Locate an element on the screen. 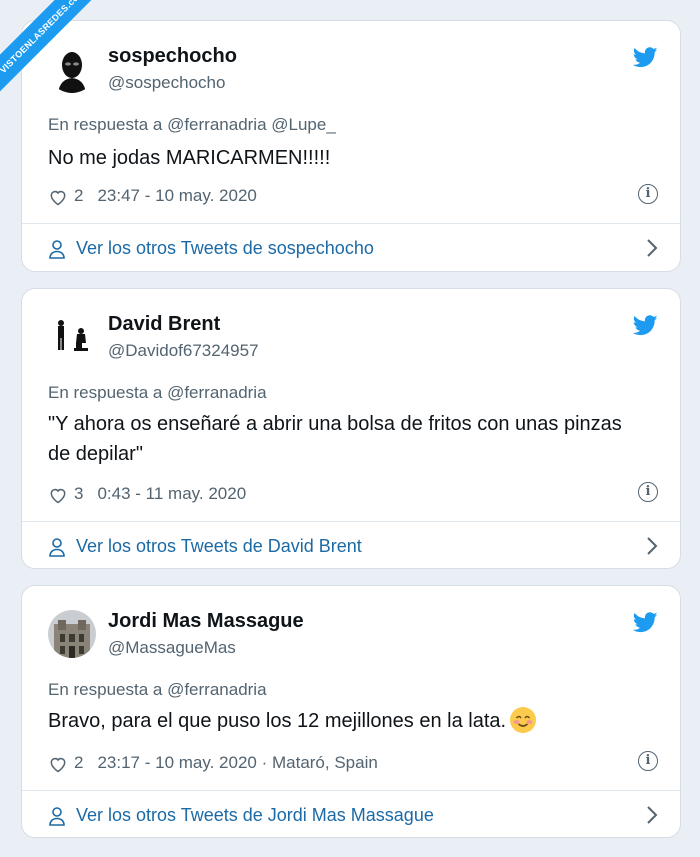 Image resolution: width=700 pixels, height=857 pixels. tweet-header: Jordi Mas Massague @MassagueMas is located at coordinates (353, 636).